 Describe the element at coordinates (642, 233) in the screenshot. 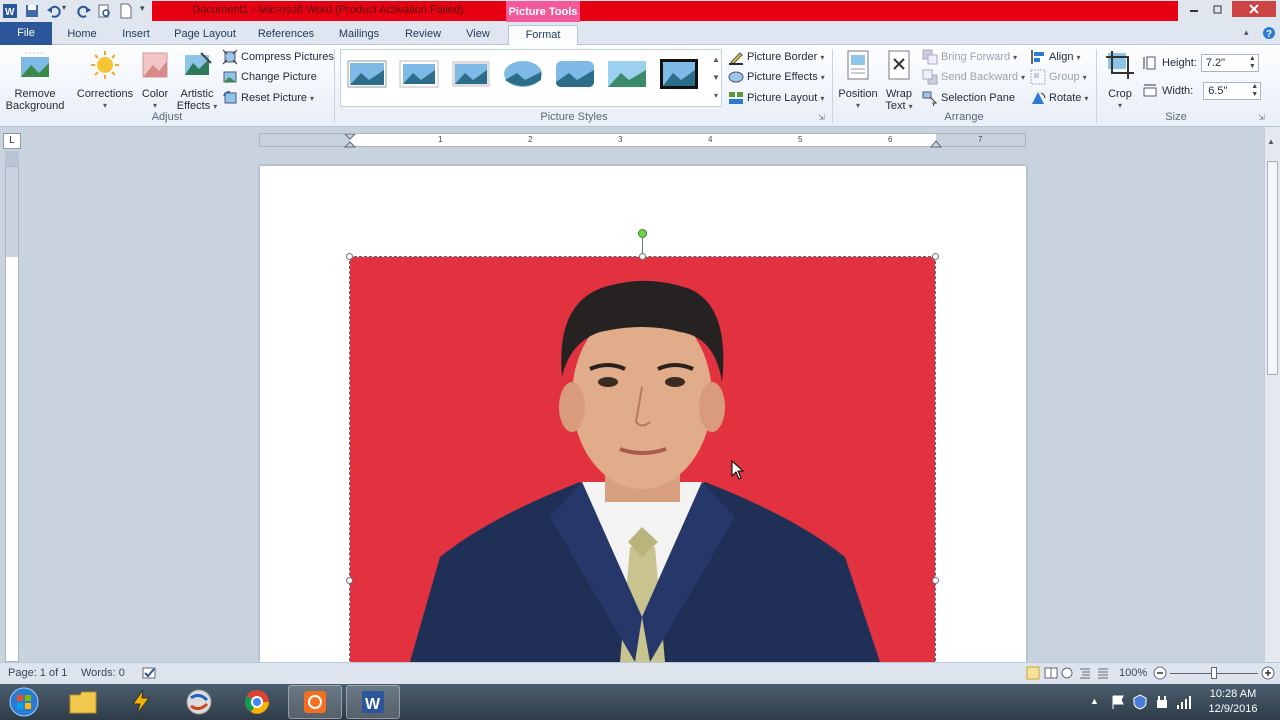

I see `rotation-handle` at that location.